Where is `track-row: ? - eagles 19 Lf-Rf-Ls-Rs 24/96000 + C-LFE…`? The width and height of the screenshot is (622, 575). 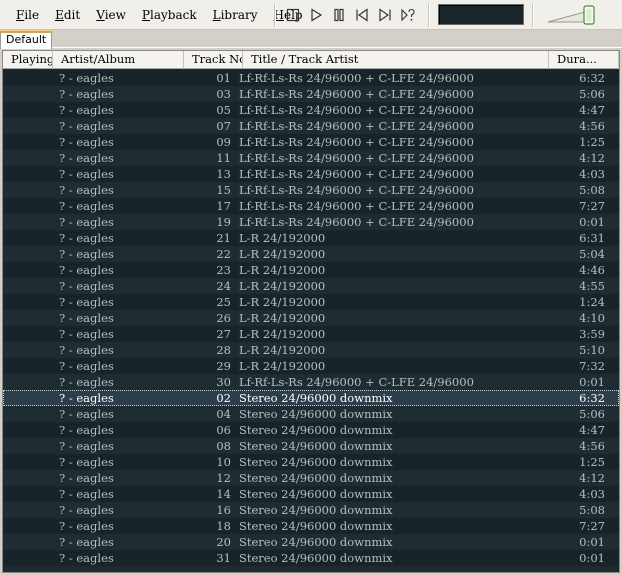 track-row: ? - eagles 19 Lf-Rf-Ls-Rs 24/96000 + C-LFE… is located at coordinates (311, 222).